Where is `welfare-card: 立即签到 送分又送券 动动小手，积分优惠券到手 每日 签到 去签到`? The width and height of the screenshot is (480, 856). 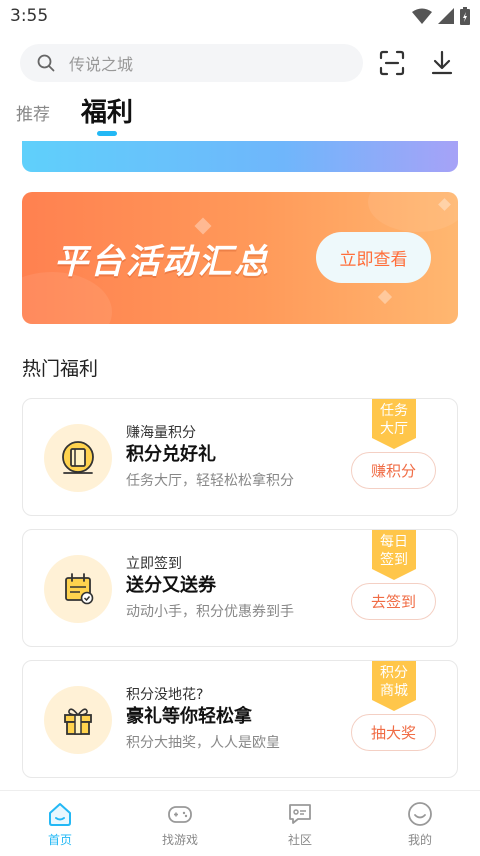 welfare-card: 立即签到 送分又送券 动动小手，积分优惠券到手 每日 签到 去签到 is located at coordinates (240, 588).